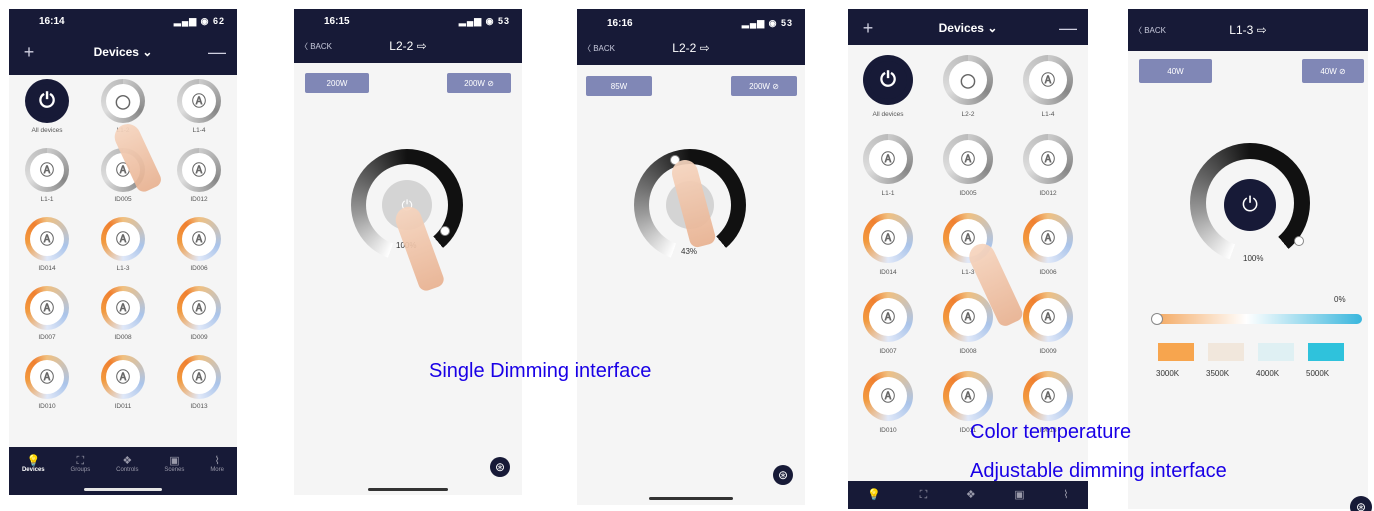 The height and width of the screenshot is (511, 1374). What do you see at coordinates (1248, 30) in the screenshot?
I see `device-title: L1-3 ⇨` at bounding box center [1248, 30].